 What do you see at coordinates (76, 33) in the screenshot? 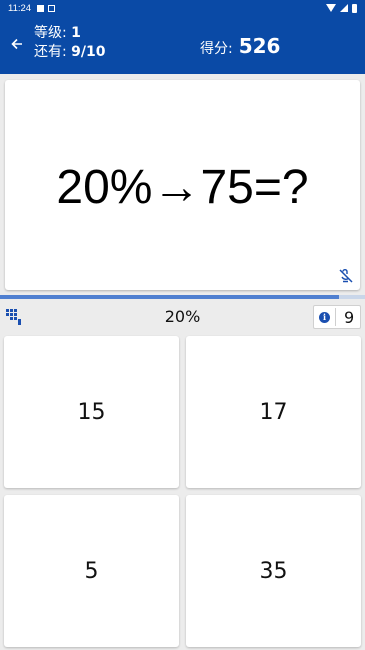
I see `level-value: 1` at bounding box center [76, 33].